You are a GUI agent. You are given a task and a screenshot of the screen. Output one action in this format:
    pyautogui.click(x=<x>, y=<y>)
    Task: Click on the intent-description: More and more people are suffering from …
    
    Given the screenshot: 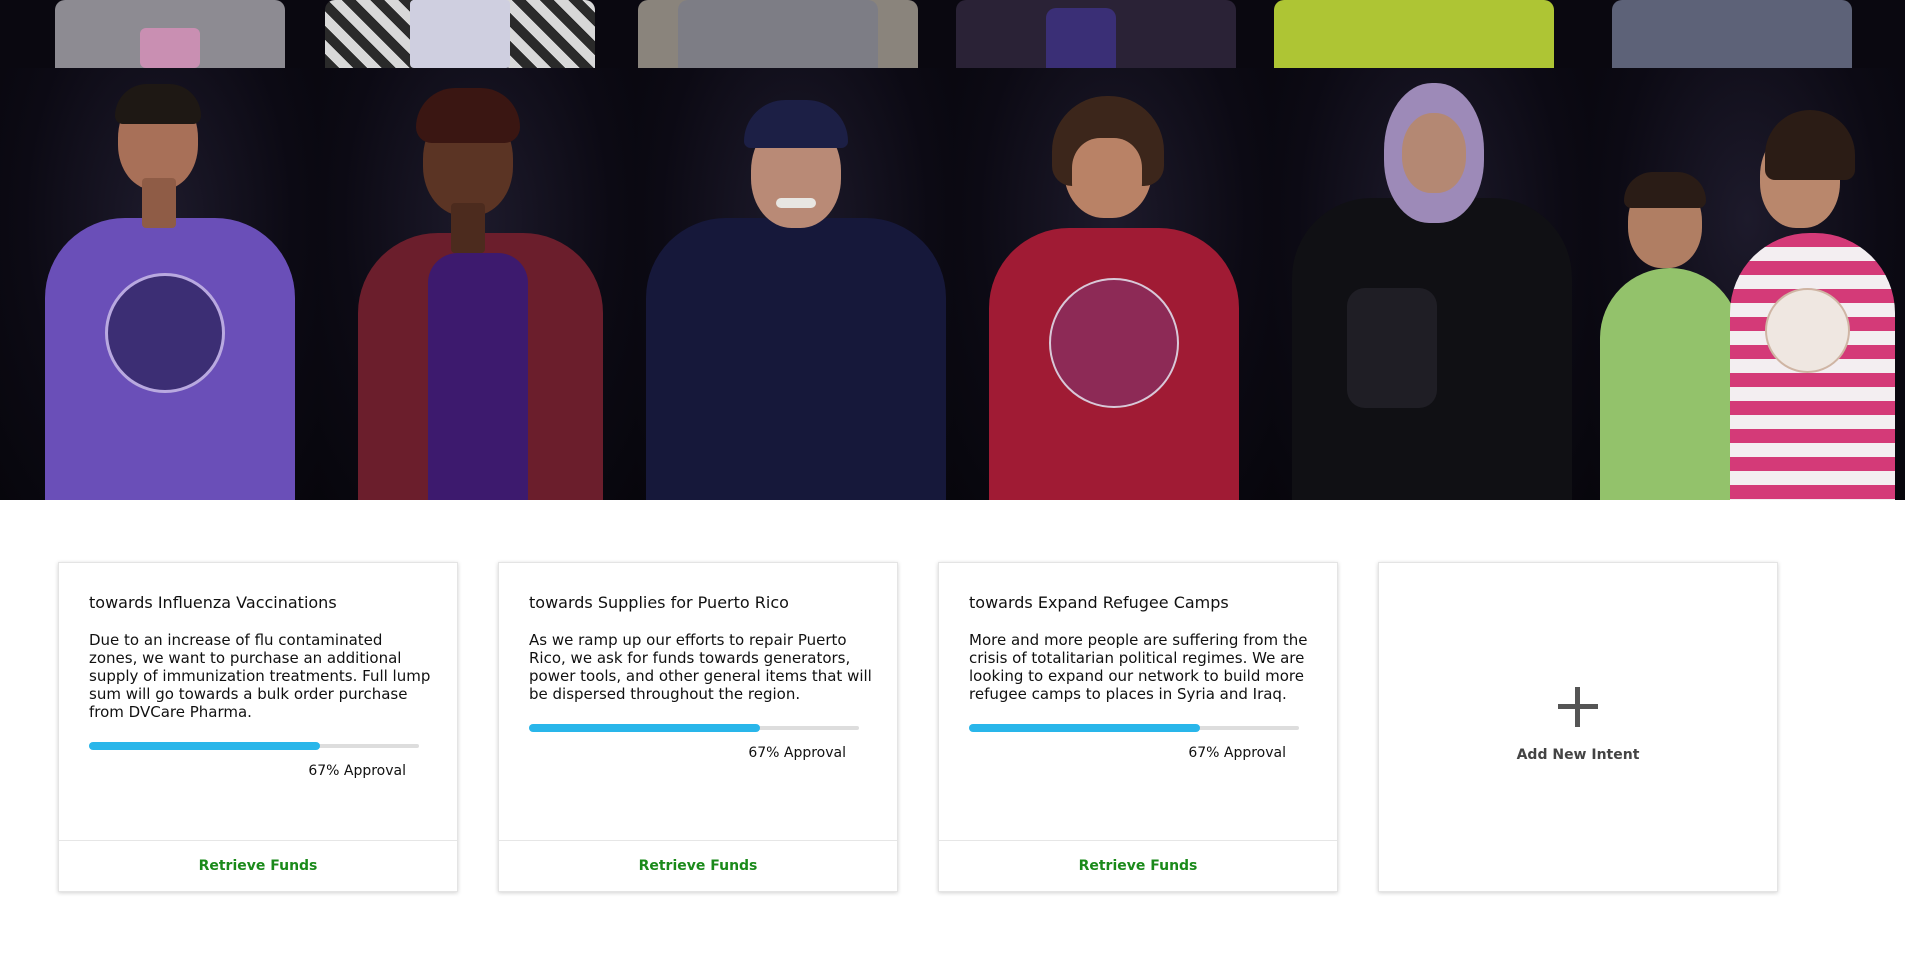 What is the action you would take?
    pyautogui.click(x=1138, y=667)
    